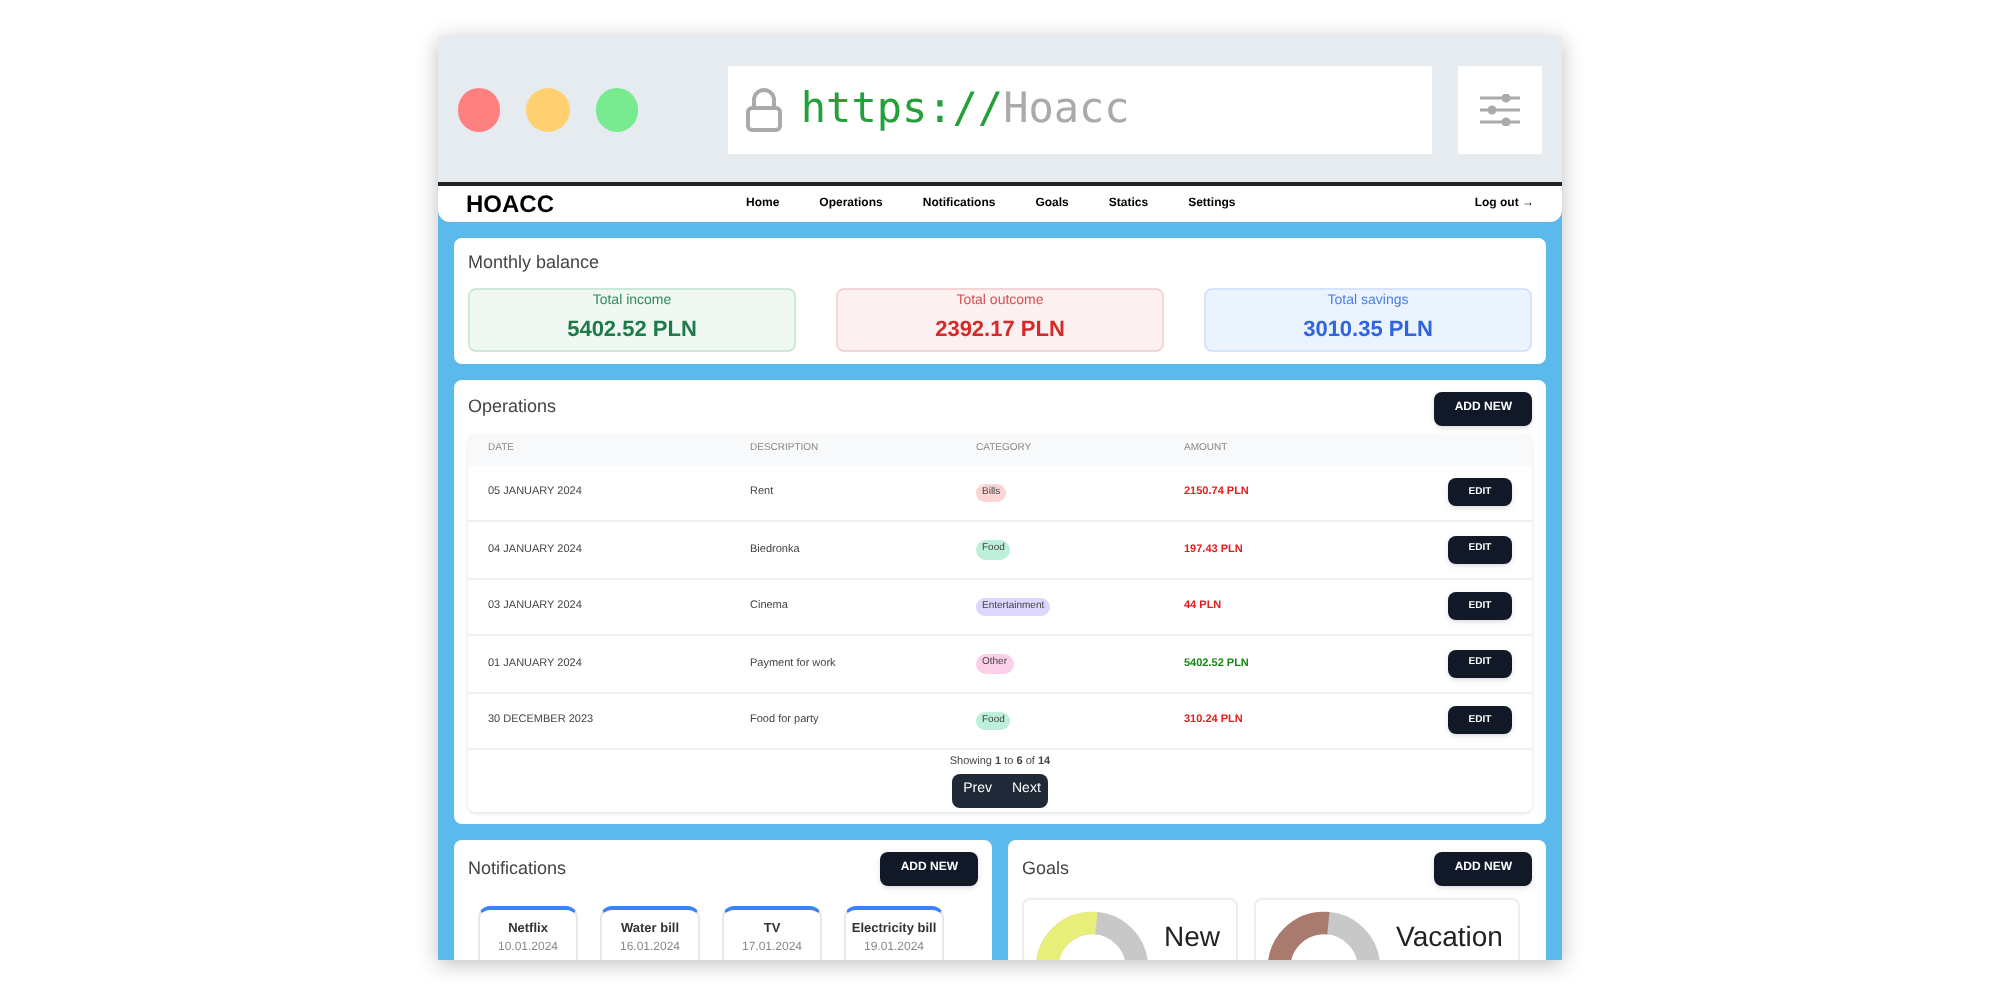 The width and height of the screenshot is (2000, 1000). What do you see at coordinates (517, 868) in the screenshot?
I see `card-title: Notifications` at bounding box center [517, 868].